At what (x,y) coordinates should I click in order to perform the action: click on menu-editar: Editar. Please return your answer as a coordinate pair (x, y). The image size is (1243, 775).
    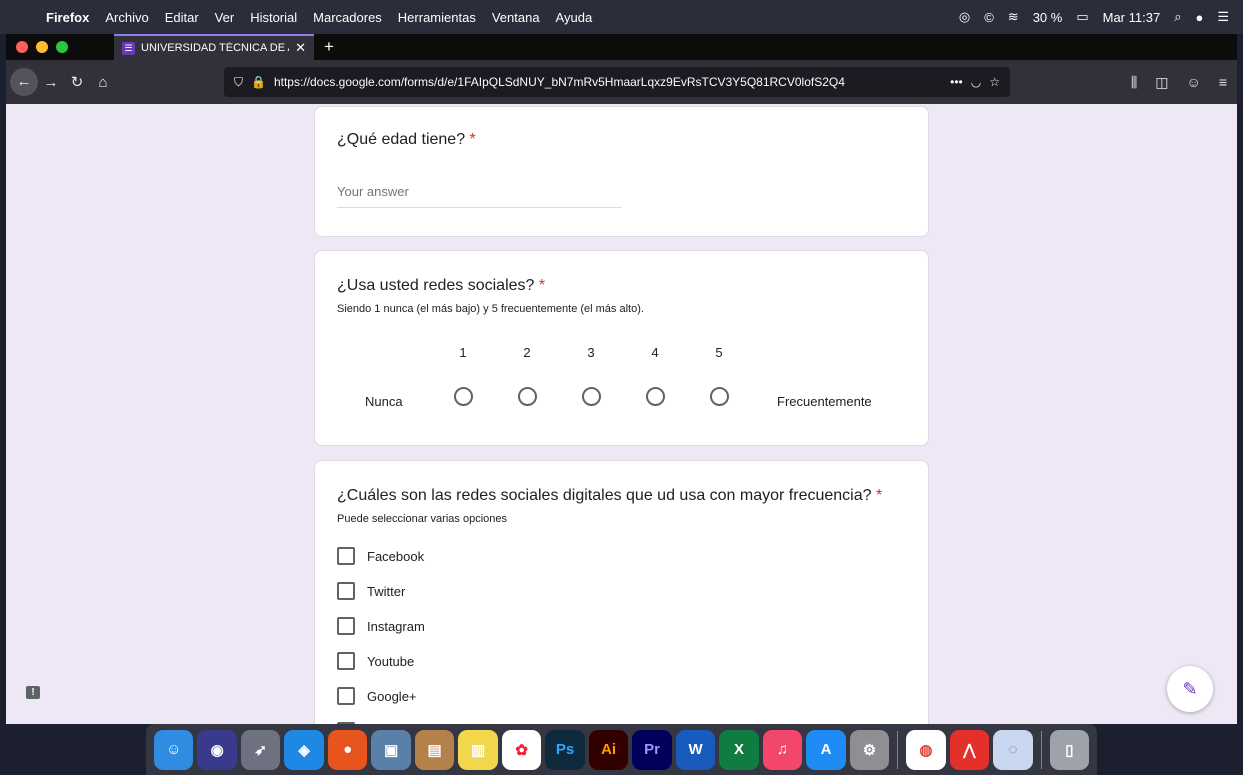
    Looking at the image, I should click on (182, 17).